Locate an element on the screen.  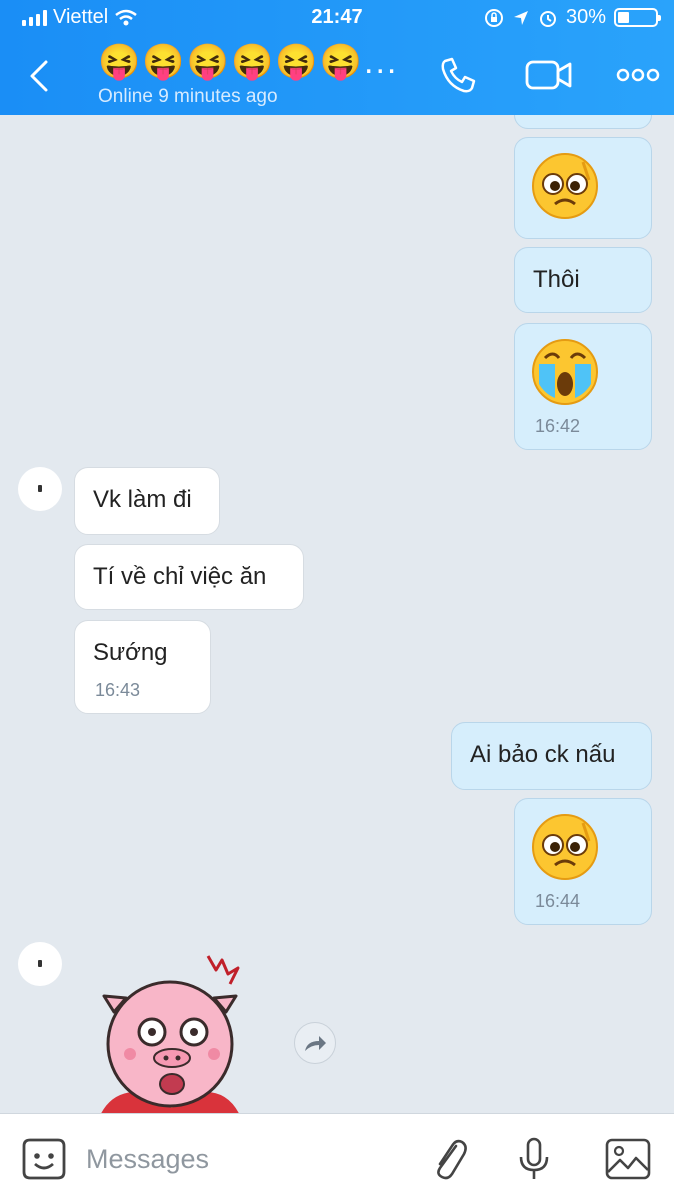
orientation-lock-icon is located at coordinates (493, 17).